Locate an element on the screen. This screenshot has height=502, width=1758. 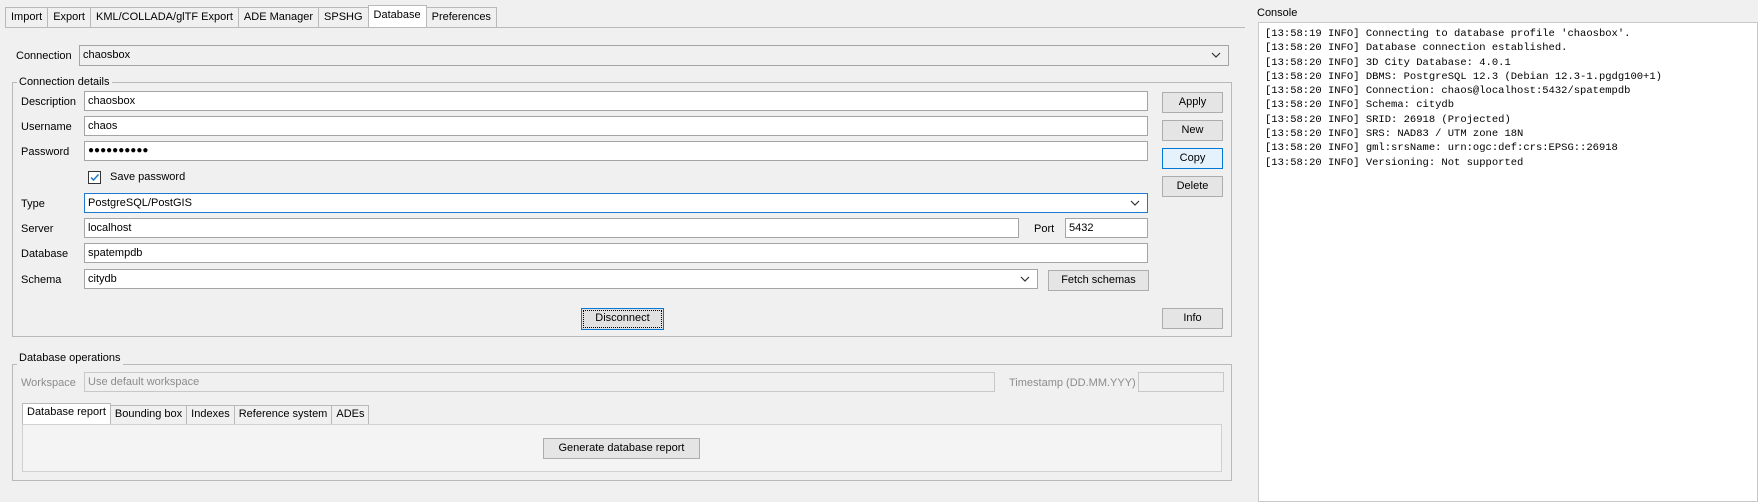
connection-details-title: Connection details is located at coordinates (64, 82).